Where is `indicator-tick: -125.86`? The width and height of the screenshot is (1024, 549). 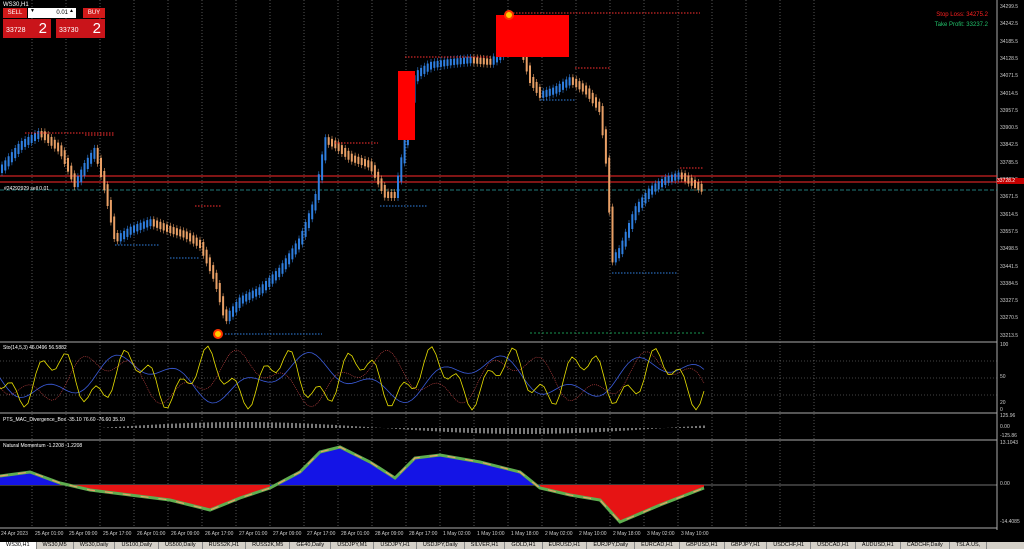 indicator-tick: -125.86 is located at coordinates (1008, 436).